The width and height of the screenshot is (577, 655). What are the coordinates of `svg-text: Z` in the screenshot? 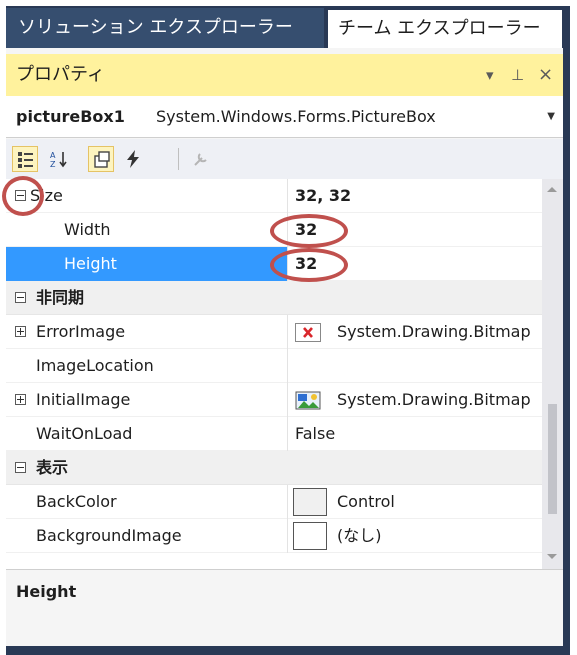 It's located at (53, 164).